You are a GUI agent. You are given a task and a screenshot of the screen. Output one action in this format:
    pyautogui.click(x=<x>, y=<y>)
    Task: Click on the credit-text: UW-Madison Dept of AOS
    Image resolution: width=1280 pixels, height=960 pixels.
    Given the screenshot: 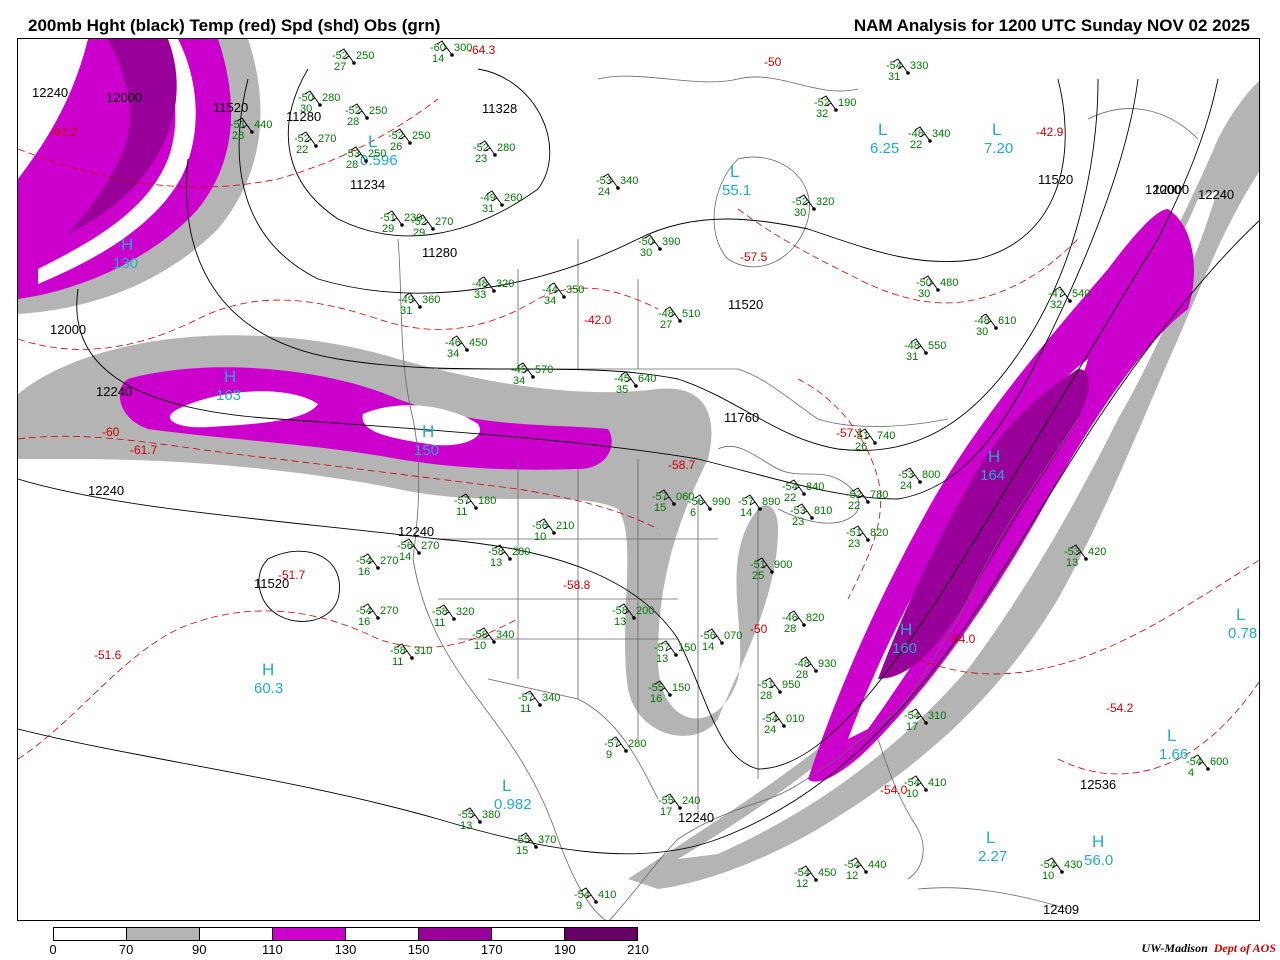 What is the action you would take?
    pyautogui.click(x=1209, y=948)
    